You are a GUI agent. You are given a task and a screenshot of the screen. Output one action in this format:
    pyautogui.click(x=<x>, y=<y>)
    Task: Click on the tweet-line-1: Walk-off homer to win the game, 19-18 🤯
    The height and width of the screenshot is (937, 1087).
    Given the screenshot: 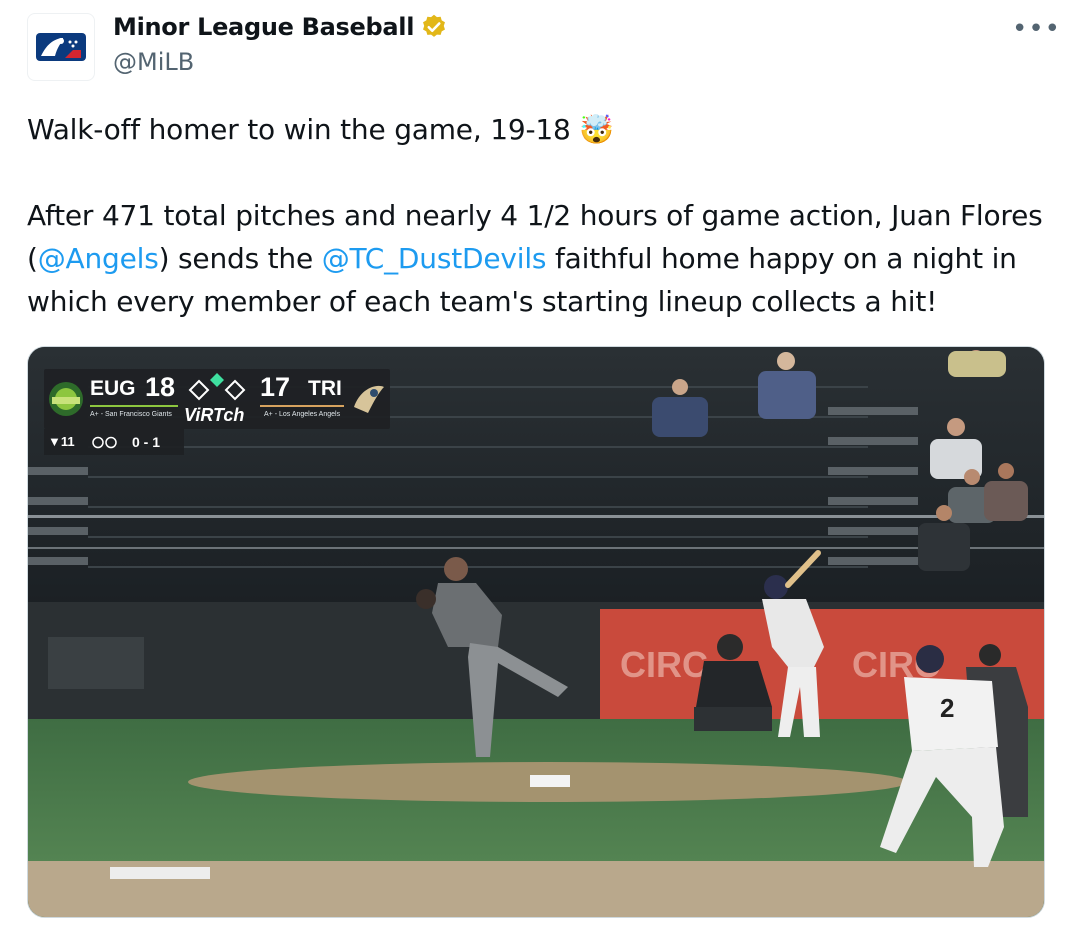 What is the action you would take?
    pyautogui.click(x=320, y=129)
    